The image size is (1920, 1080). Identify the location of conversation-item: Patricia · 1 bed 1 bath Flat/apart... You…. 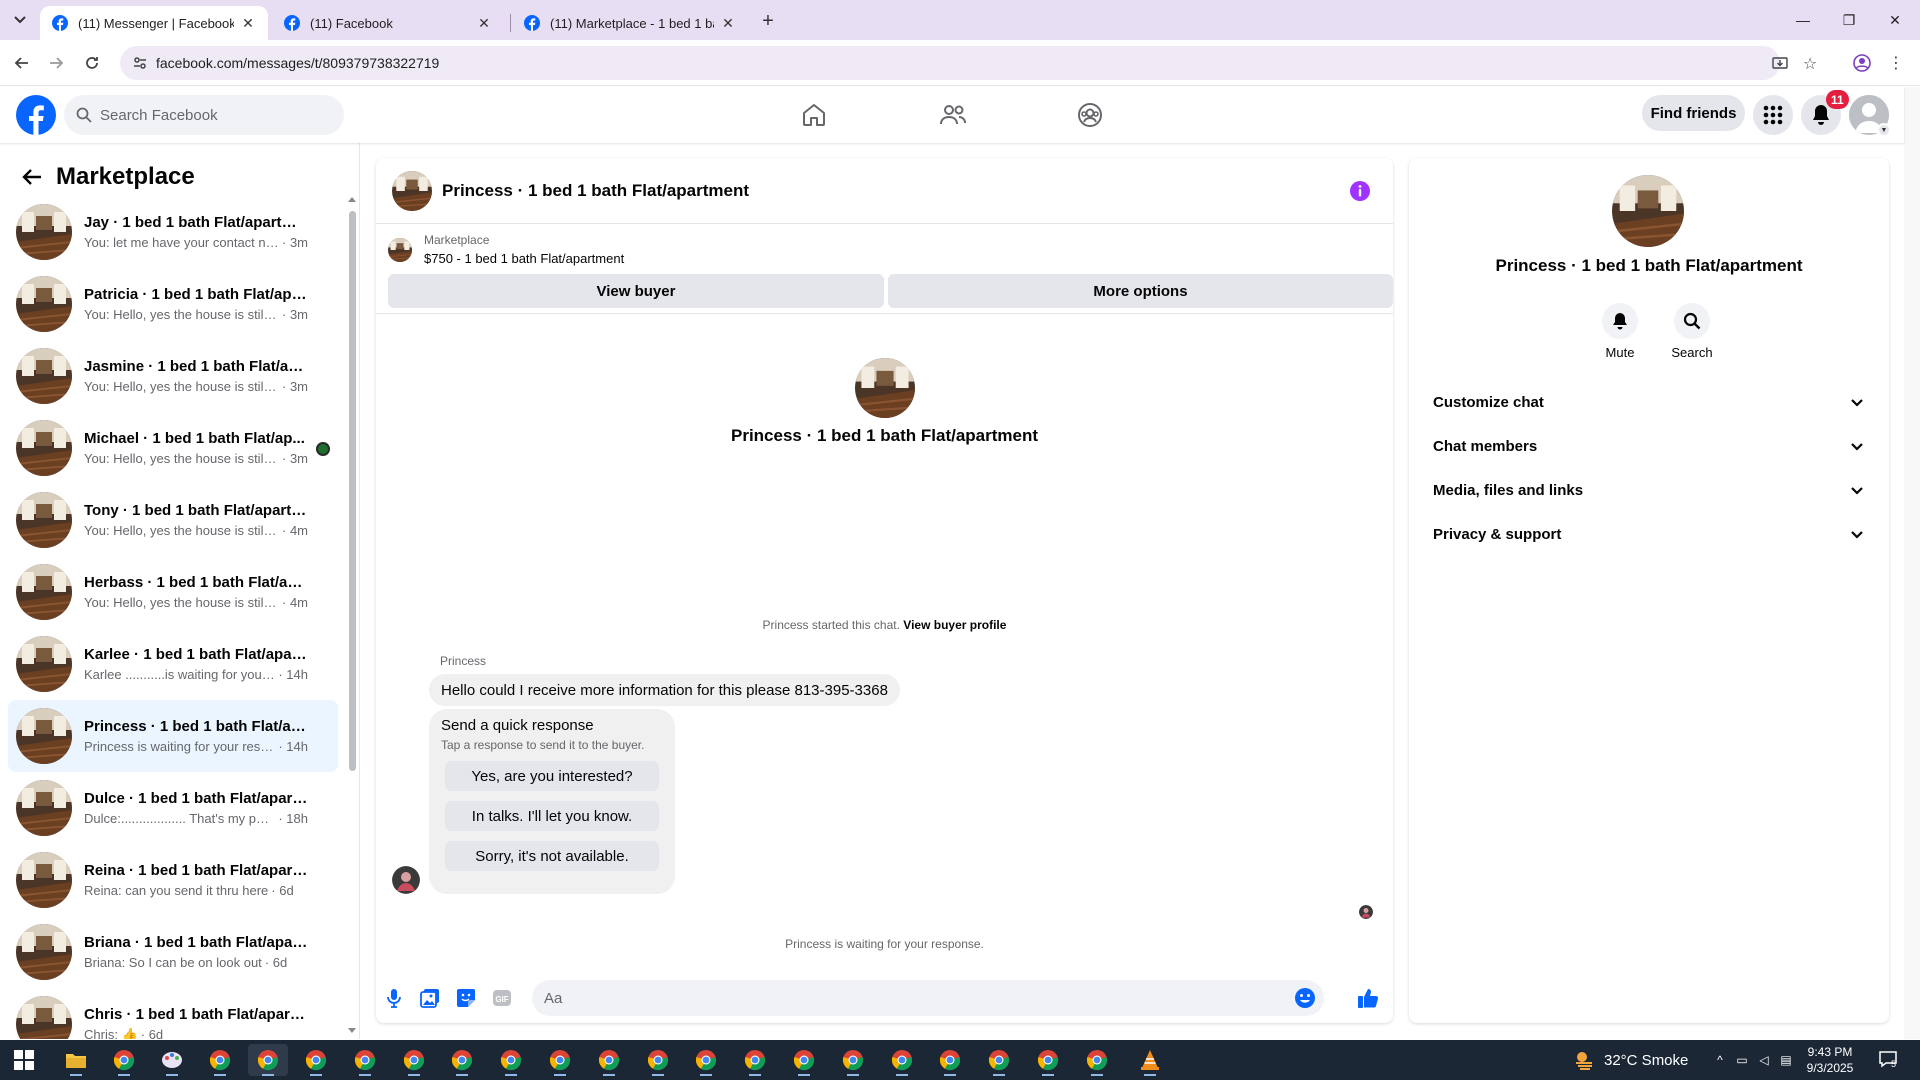
(173, 304).